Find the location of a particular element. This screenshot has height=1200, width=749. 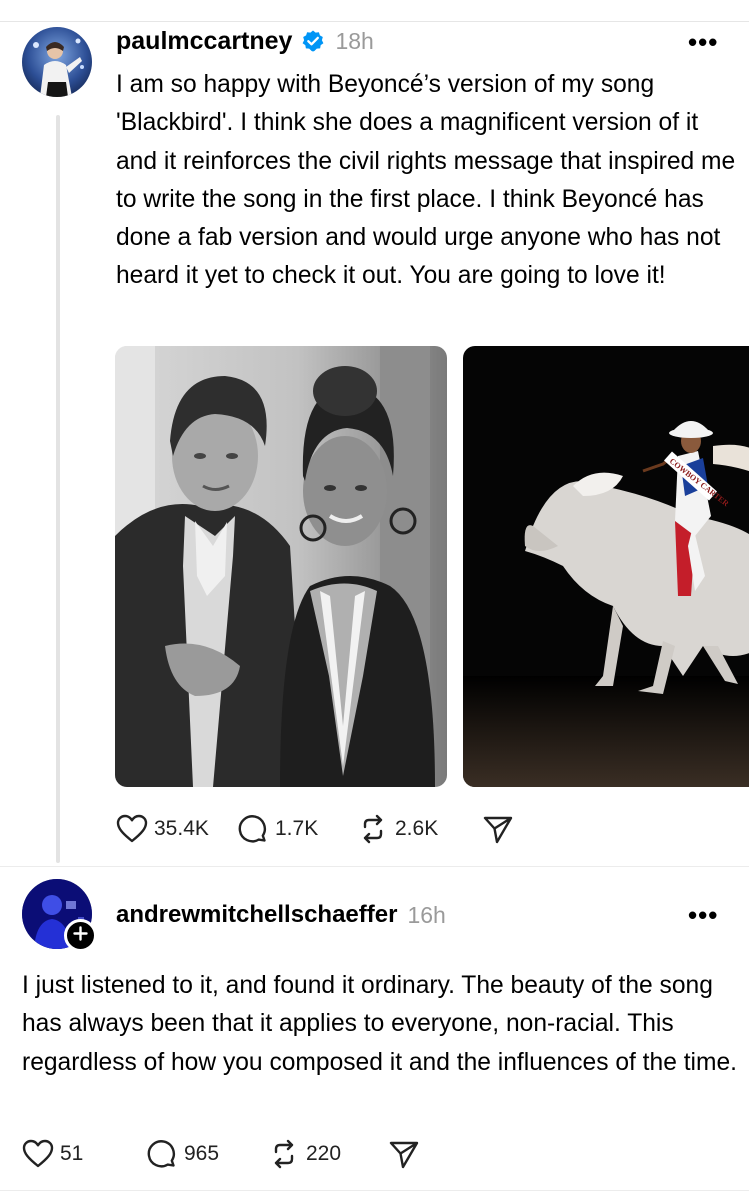

reply-count: 1.7K is located at coordinates (297, 828).